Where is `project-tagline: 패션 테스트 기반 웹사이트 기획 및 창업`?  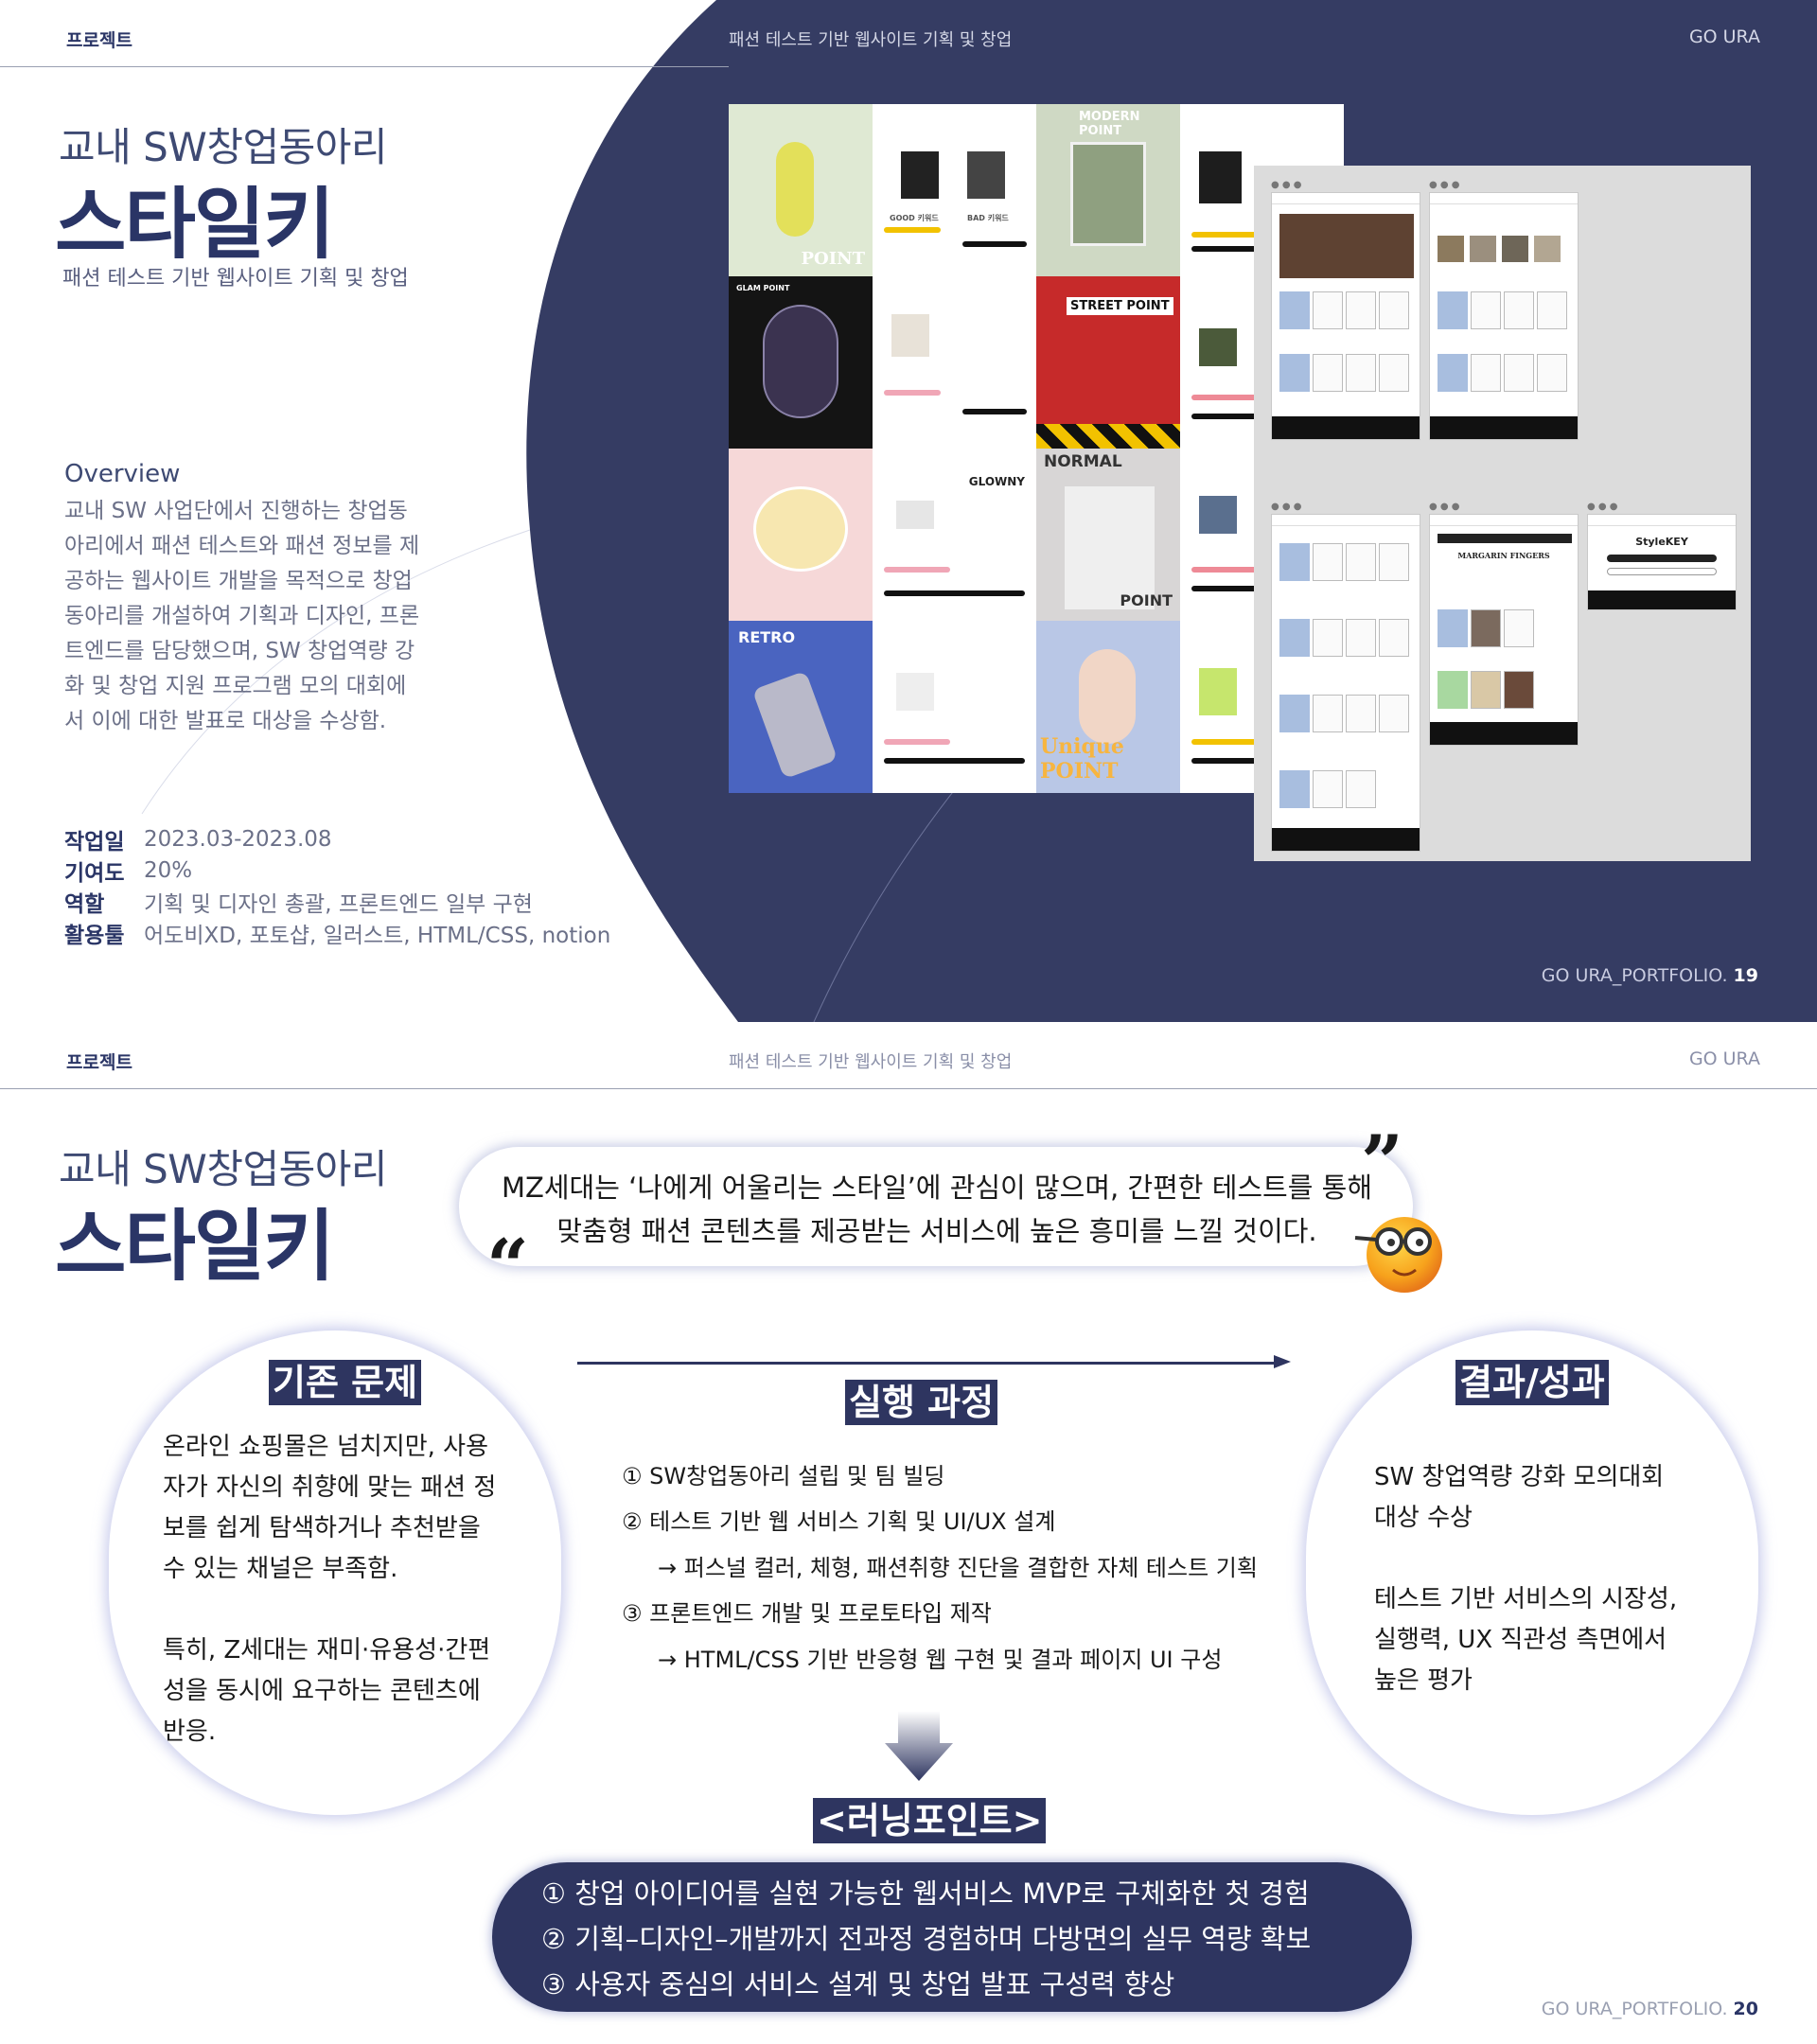 project-tagline: 패션 테스트 기반 웹사이트 기획 및 창업 is located at coordinates (236, 279).